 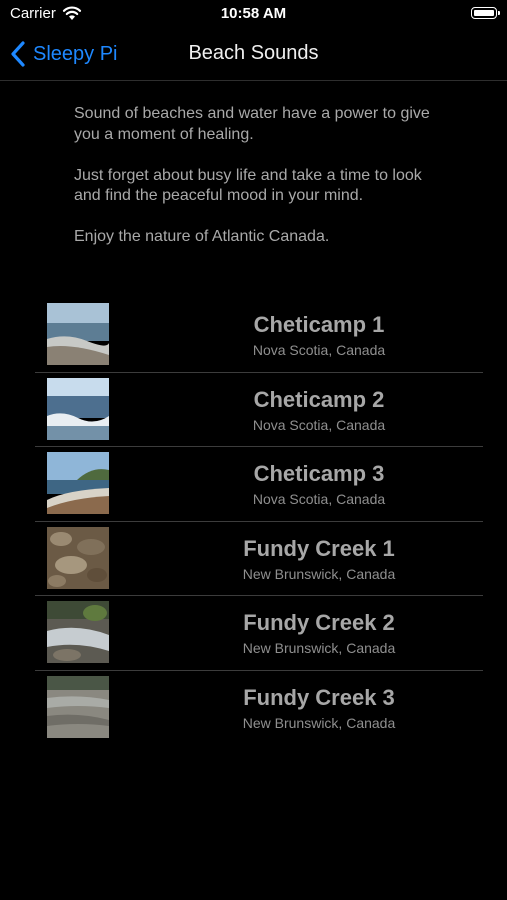 I want to click on item-title: Fundy Creek 3, so click(x=319, y=697).